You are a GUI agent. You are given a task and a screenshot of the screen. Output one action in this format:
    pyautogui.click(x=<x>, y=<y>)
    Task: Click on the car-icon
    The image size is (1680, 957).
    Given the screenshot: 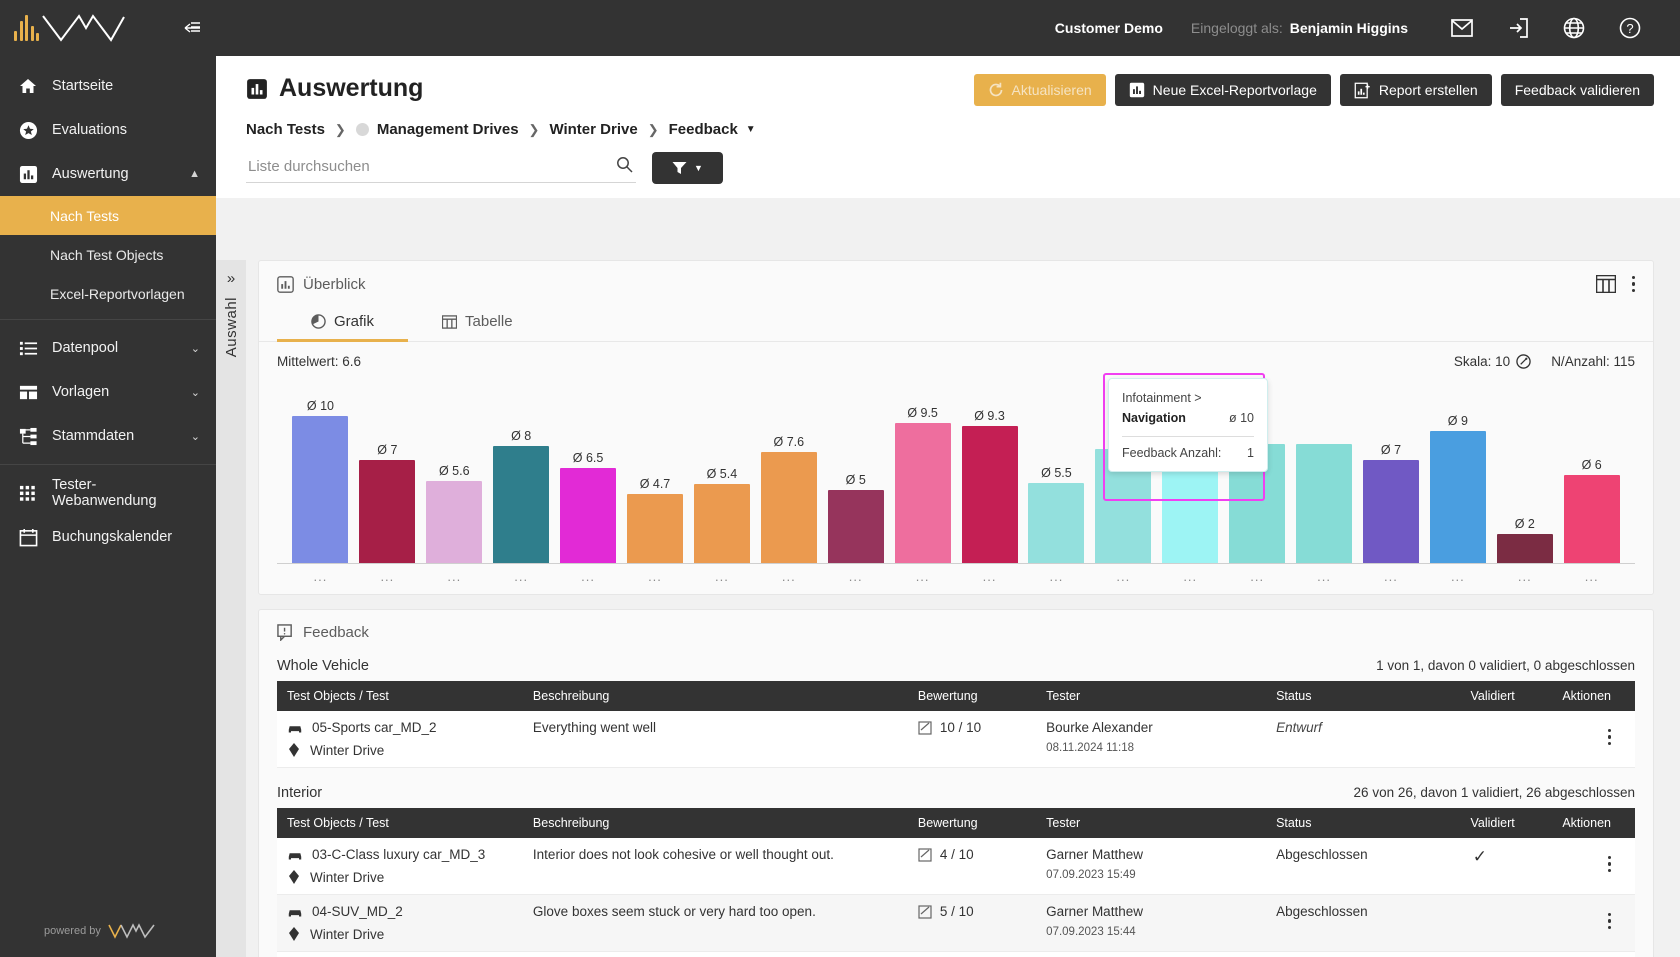 What is the action you would take?
    pyautogui.click(x=295, y=912)
    